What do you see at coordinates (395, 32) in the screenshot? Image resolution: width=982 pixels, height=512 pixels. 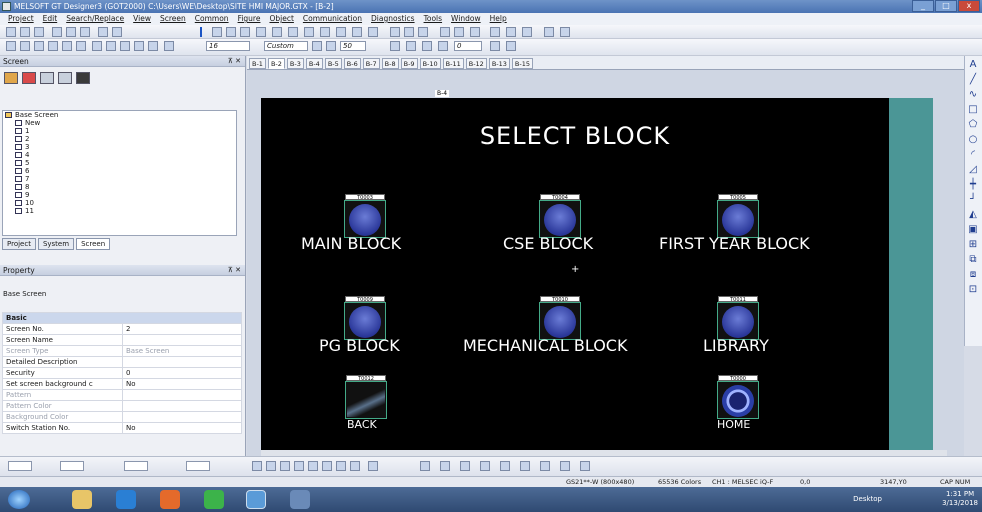 I see `write-icon` at bounding box center [395, 32].